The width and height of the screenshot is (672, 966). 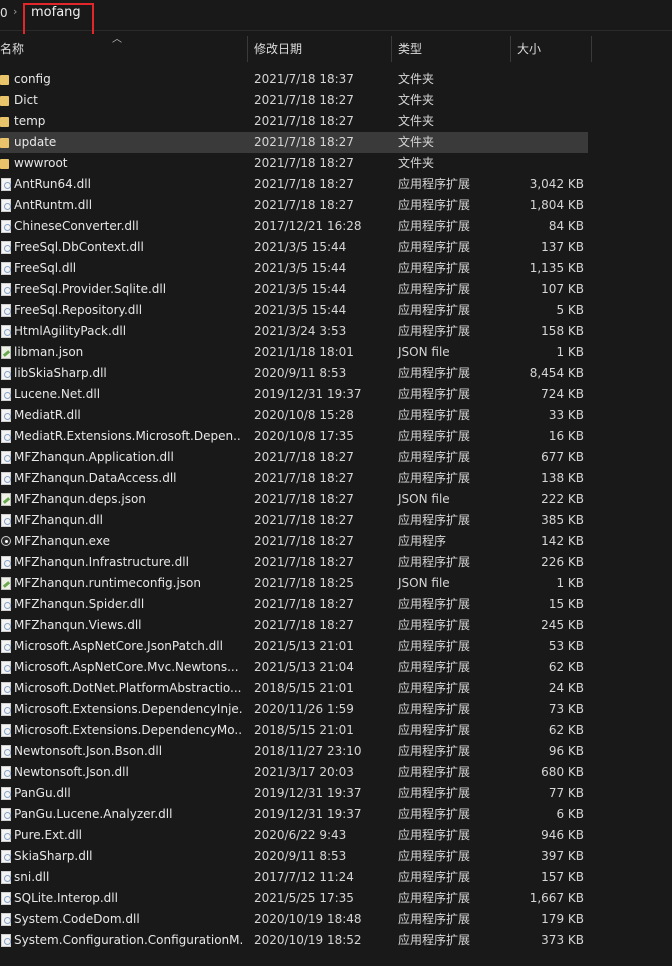 What do you see at coordinates (336, 415) in the screenshot?
I see `file-row: MediatR.dll 2020/10/8 15:28 应用程序扩展 33 KB` at bounding box center [336, 415].